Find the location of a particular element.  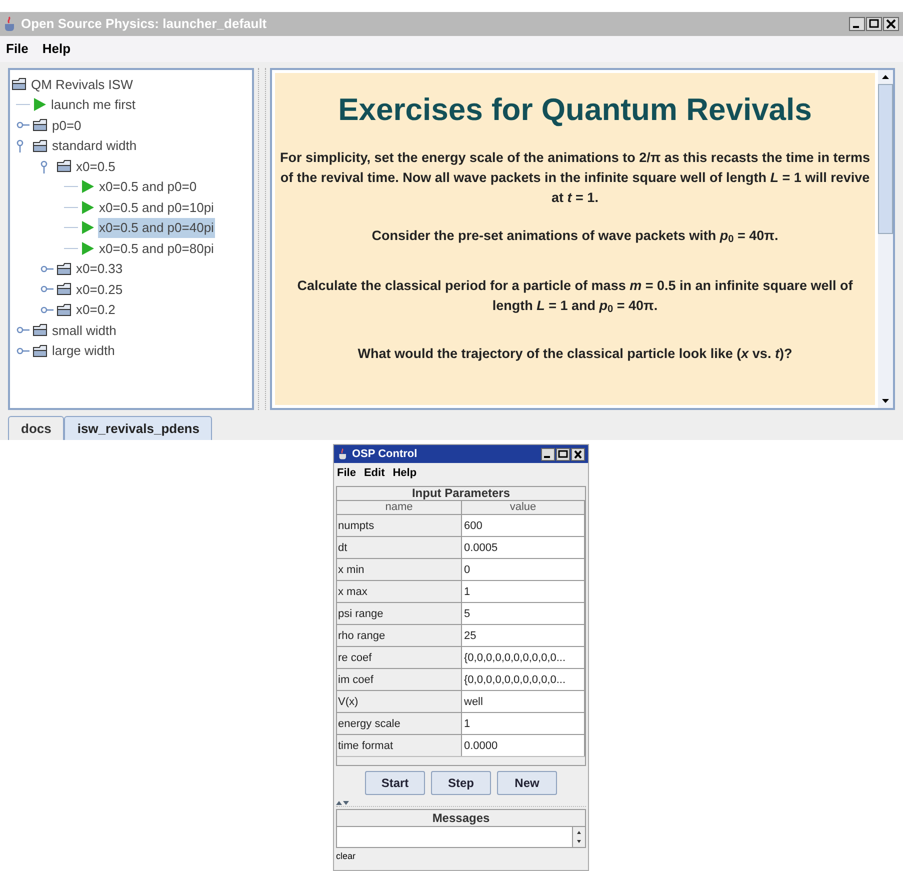

table-cell: energy scale is located at coordinates (399, 723).